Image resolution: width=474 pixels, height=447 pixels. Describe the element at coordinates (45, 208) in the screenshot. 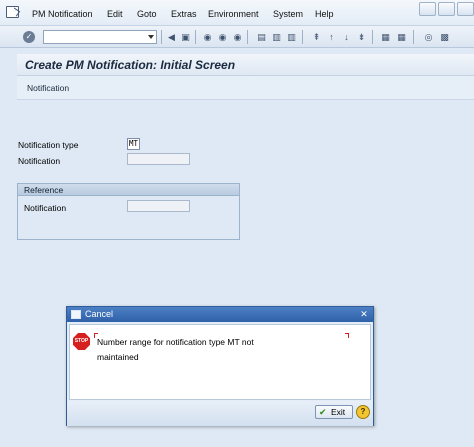

I see `reference-notification-label: Notification` at that location.